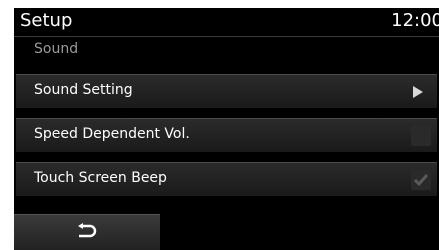 Image resolution: width=439 pixels, height=250 pixels. Describe the element at coordinates (226, 179) in the screenshot. I see `touch-screen-beep-row: Touch Screen Beep` at that location.